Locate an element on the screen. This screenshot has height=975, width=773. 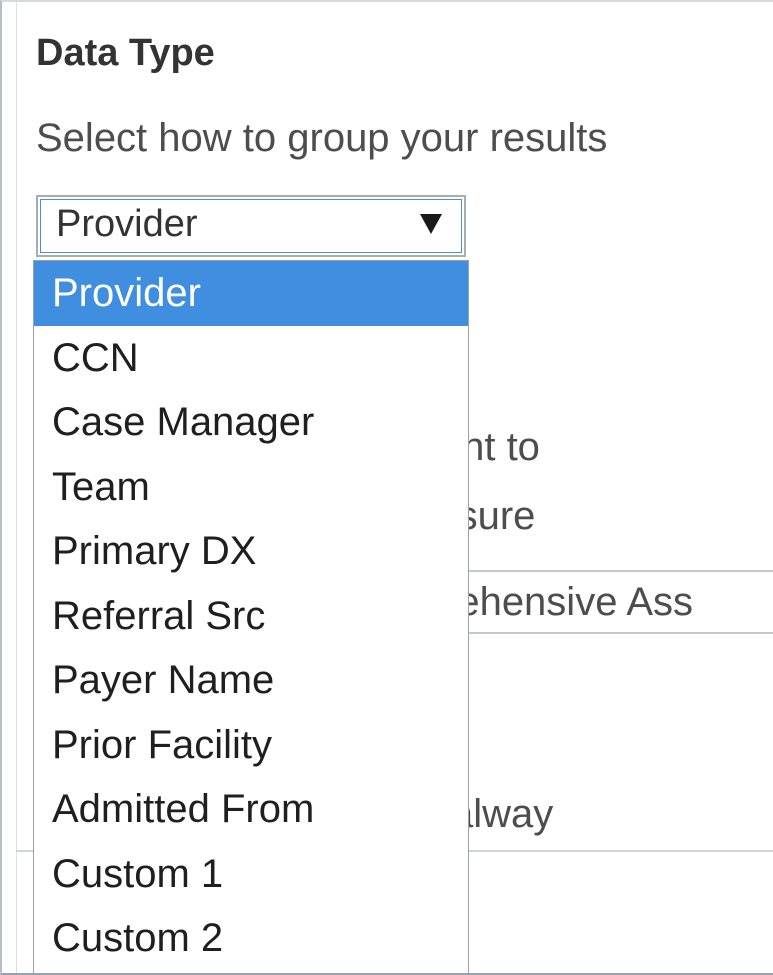
dropdown-option-provider: Provider is located at coordinates (251, 293).